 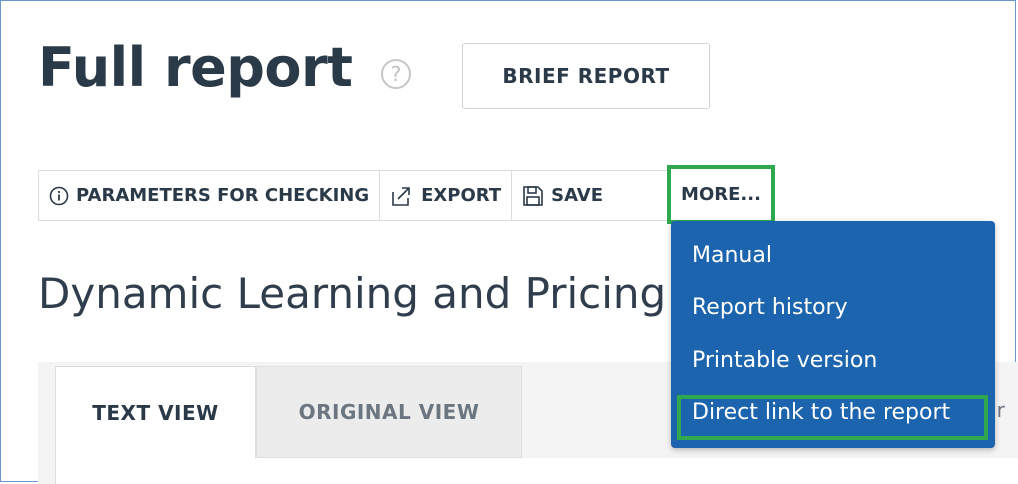 What do you see at coordinates (533, 195) in the screenshot?
I see `floppy-disk-icon` at bounding box center [533, 195].